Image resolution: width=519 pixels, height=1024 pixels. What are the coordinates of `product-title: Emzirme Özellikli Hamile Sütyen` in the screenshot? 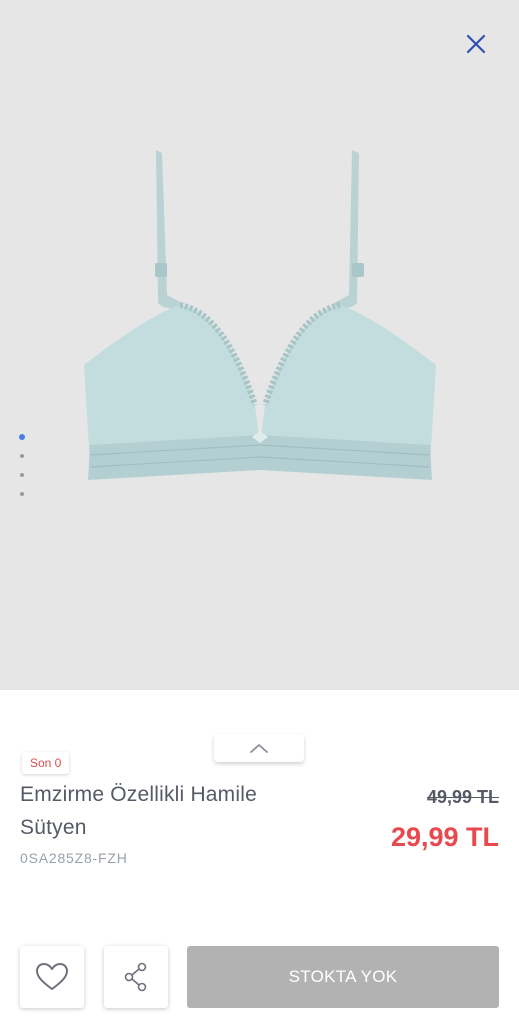 It's located at (185, 811).